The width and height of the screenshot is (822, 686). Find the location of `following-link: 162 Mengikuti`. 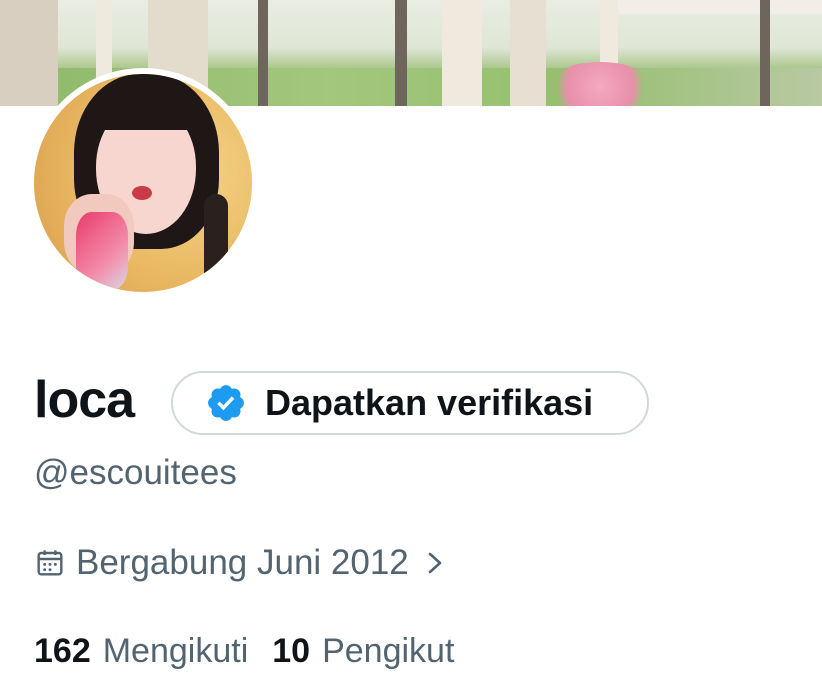

following-link: 162 Mengikuti is located at coordinates (141, 651).